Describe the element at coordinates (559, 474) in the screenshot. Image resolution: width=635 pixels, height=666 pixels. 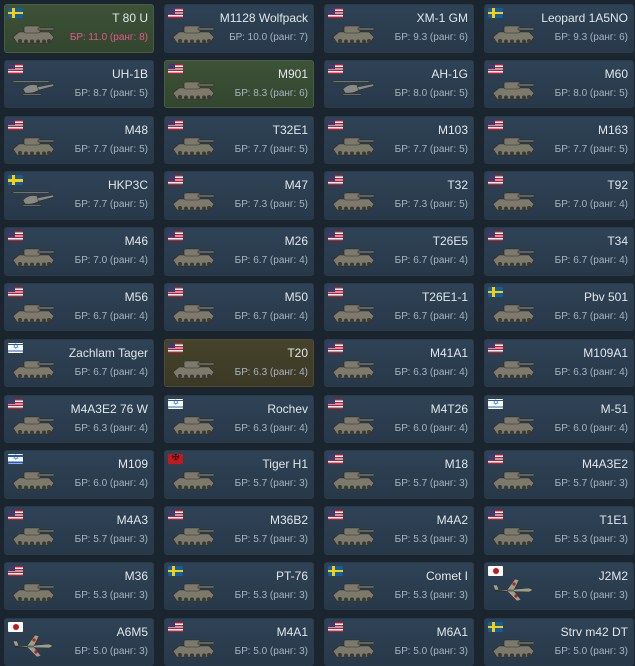
I see `vehicle-card: M4A3E2 БР: 5.7 (ранг: 3)` at that location.